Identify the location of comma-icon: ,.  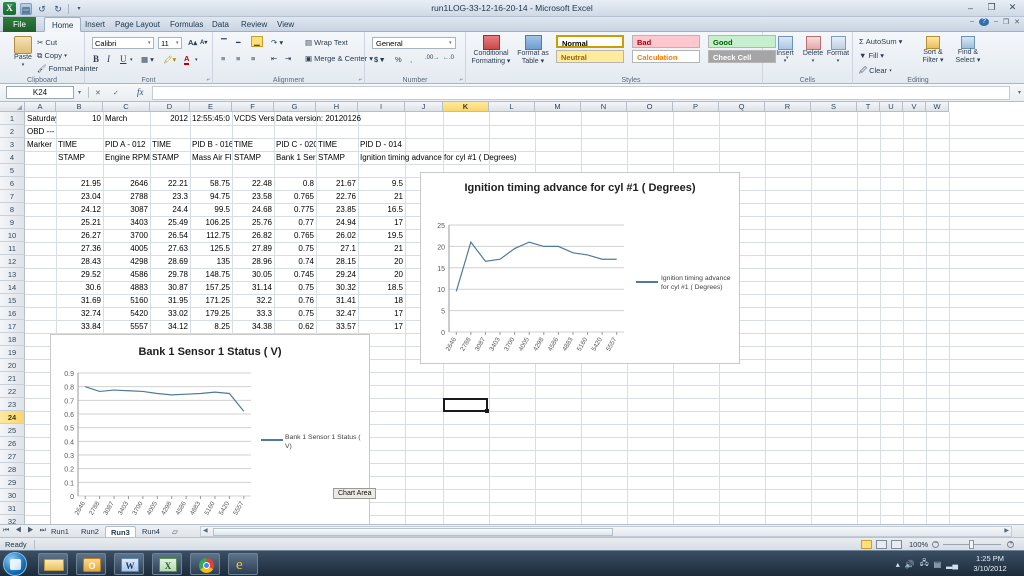
(411, 59).